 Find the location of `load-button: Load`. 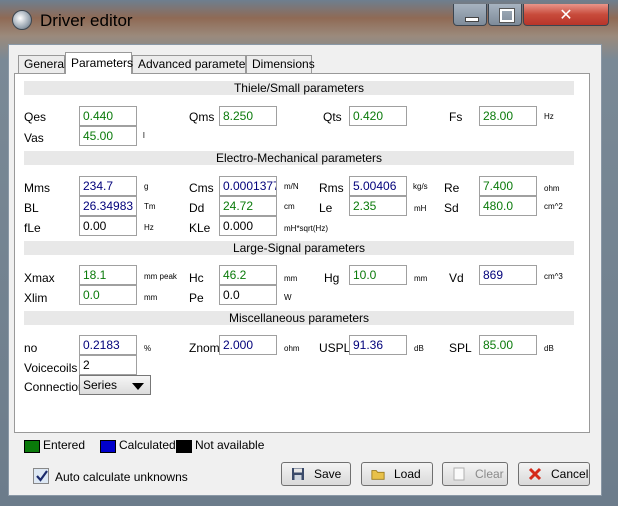

load-button: Load is located at coordinates (397, 474).